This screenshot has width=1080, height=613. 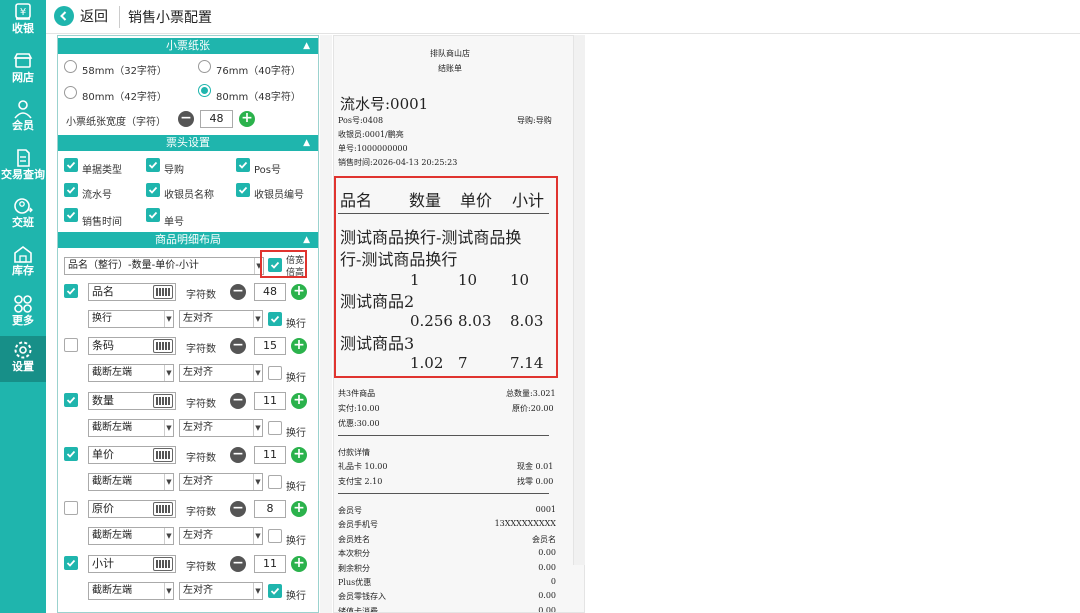 What do you see at coordinates (124, 71) in the screenshot?
I see `radio-label: 58mm（32字符）` at bounding box center [124, 71].